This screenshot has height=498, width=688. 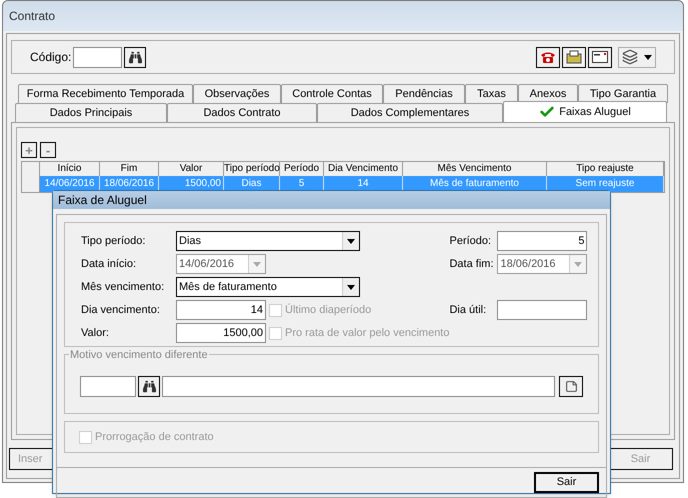 What do you see at coordinates (468, 310) in the screenshot?
I see `field-label: Dia útil:` at bounding box center [468, 310].